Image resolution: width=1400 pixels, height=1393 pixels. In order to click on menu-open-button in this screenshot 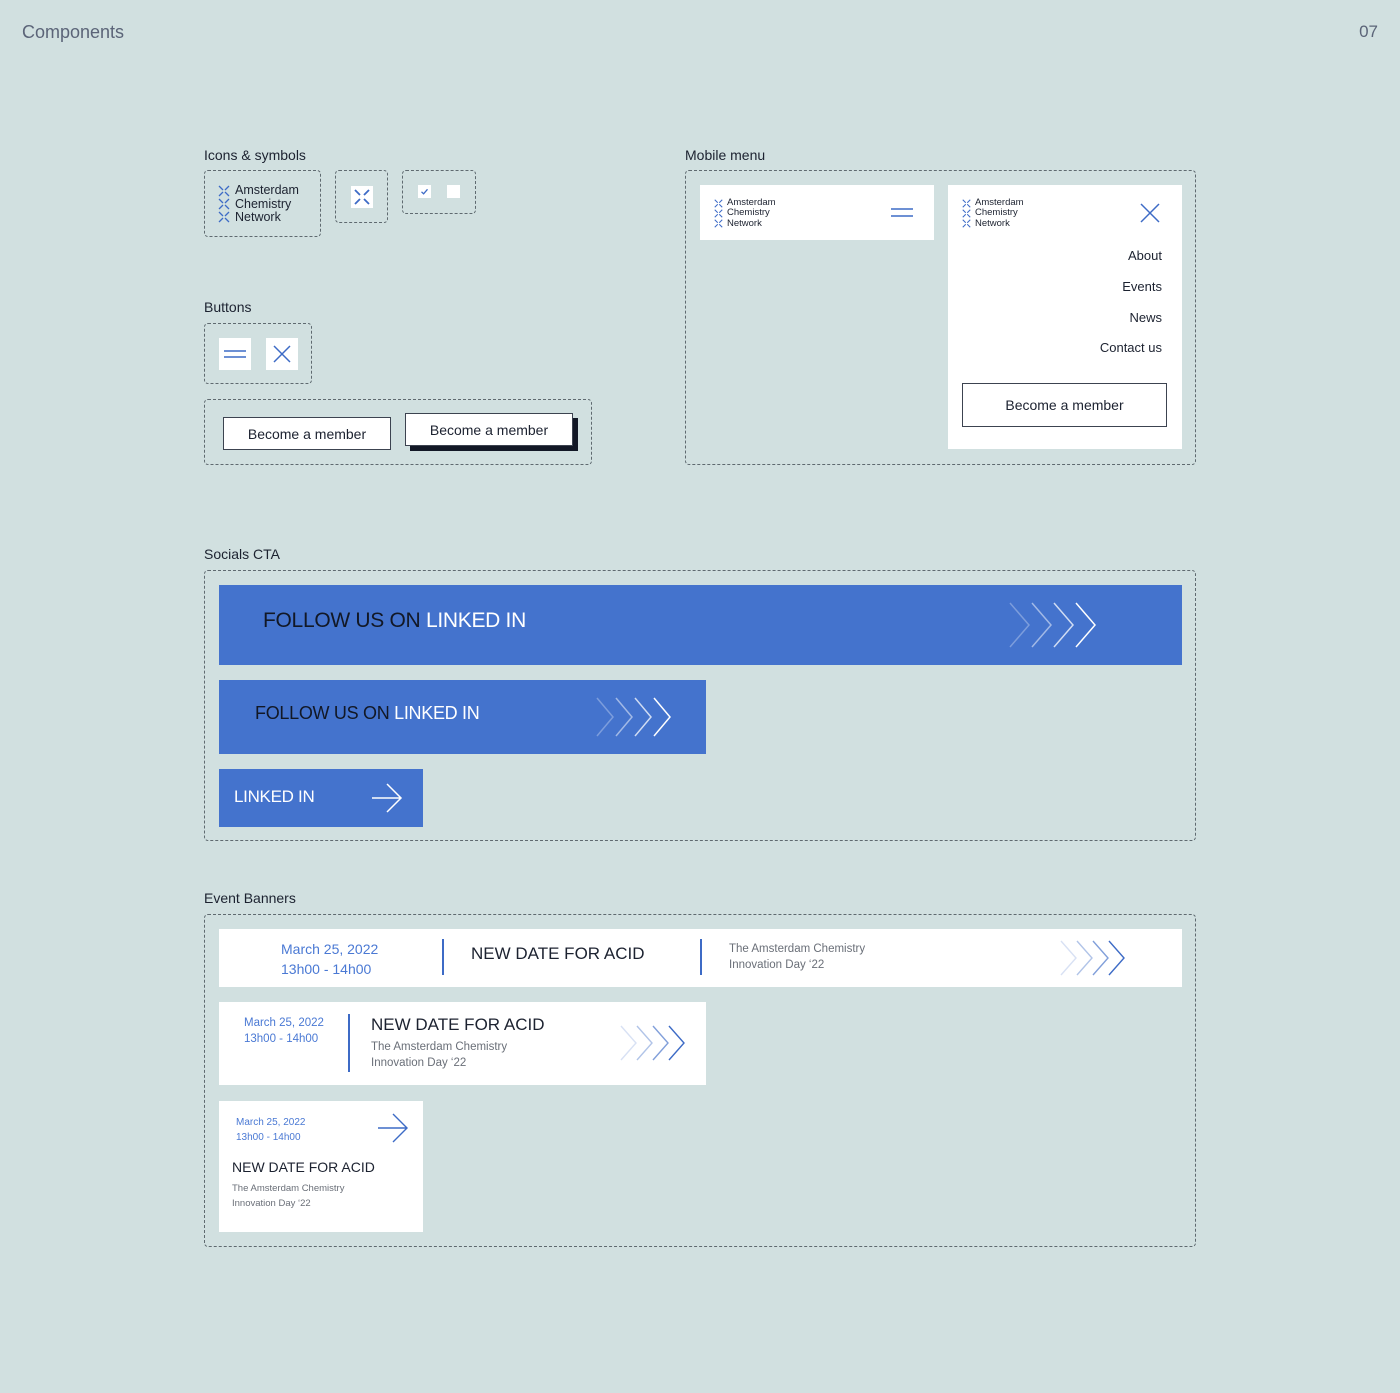, I will do `click(902, 212)`.